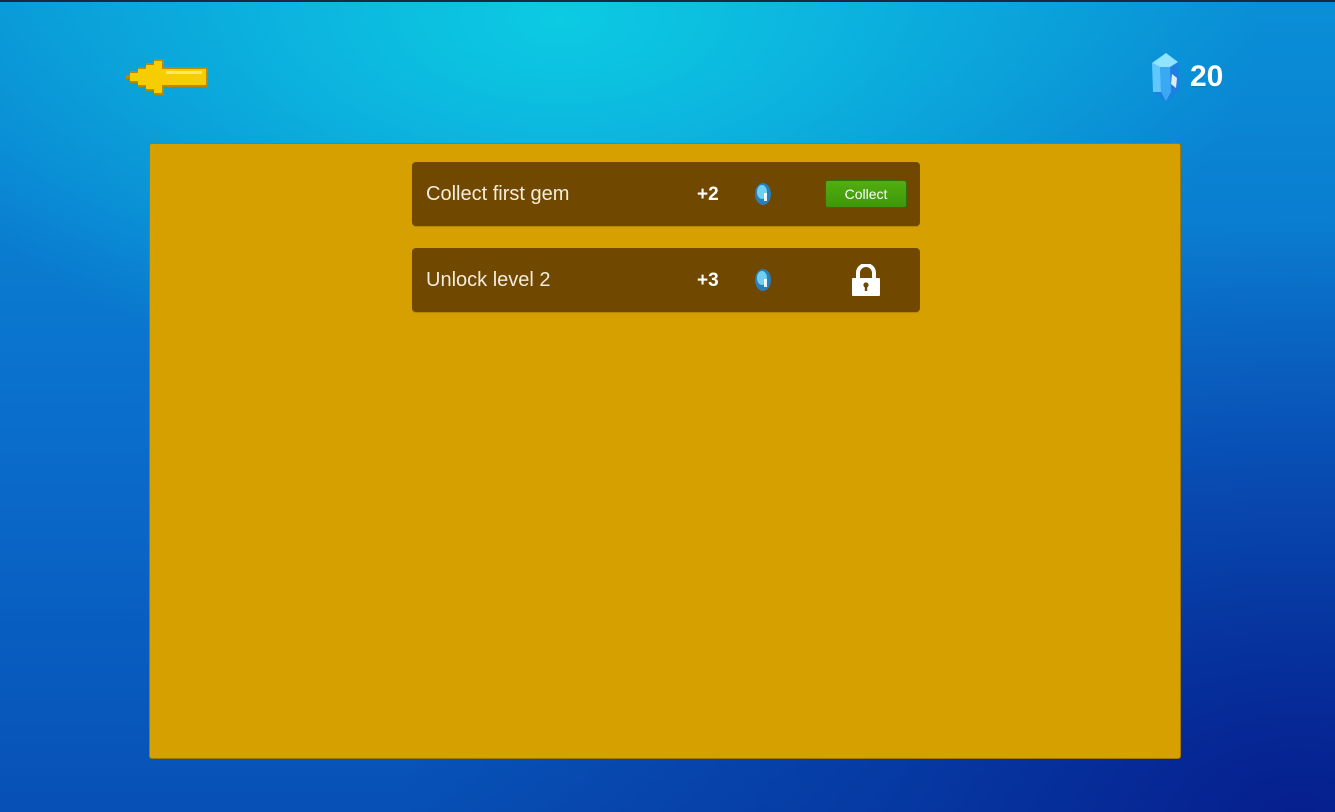 The height and width of the screenshot is (812, 1335). Describe the element at coordinates (708, 280) in the screenshot. I see `achievement-reward: +3` at that location.